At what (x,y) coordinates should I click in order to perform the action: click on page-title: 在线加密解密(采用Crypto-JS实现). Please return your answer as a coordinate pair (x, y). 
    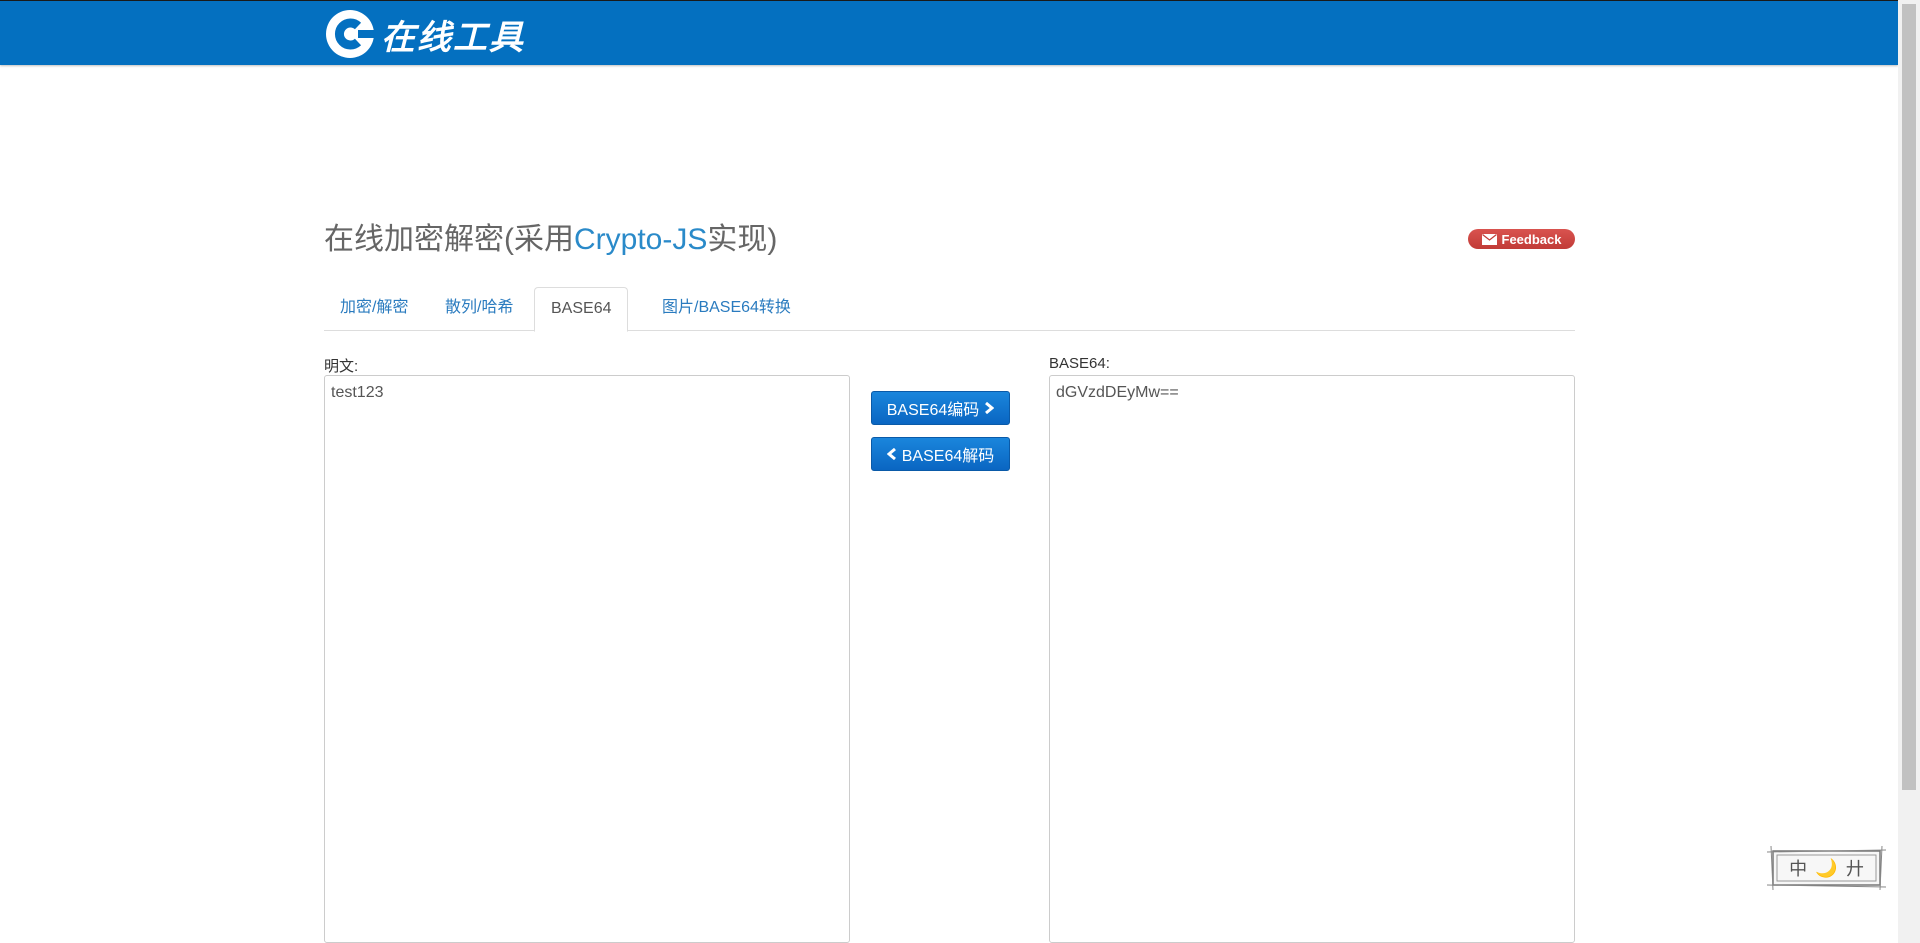
    Looking at the image, I should click on (550, 236).